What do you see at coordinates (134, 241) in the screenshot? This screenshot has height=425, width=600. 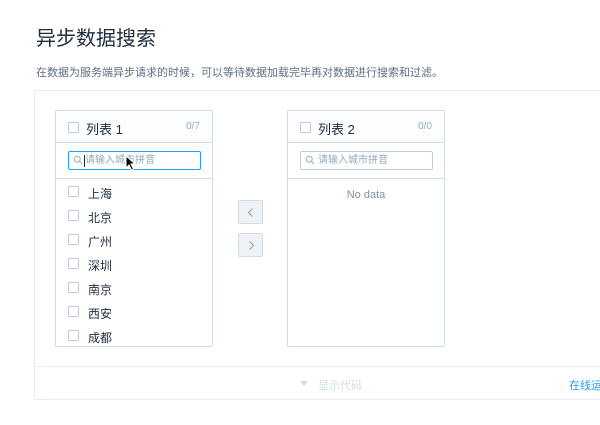 I see `list-item: 广州` at bounding box center [134, 241].